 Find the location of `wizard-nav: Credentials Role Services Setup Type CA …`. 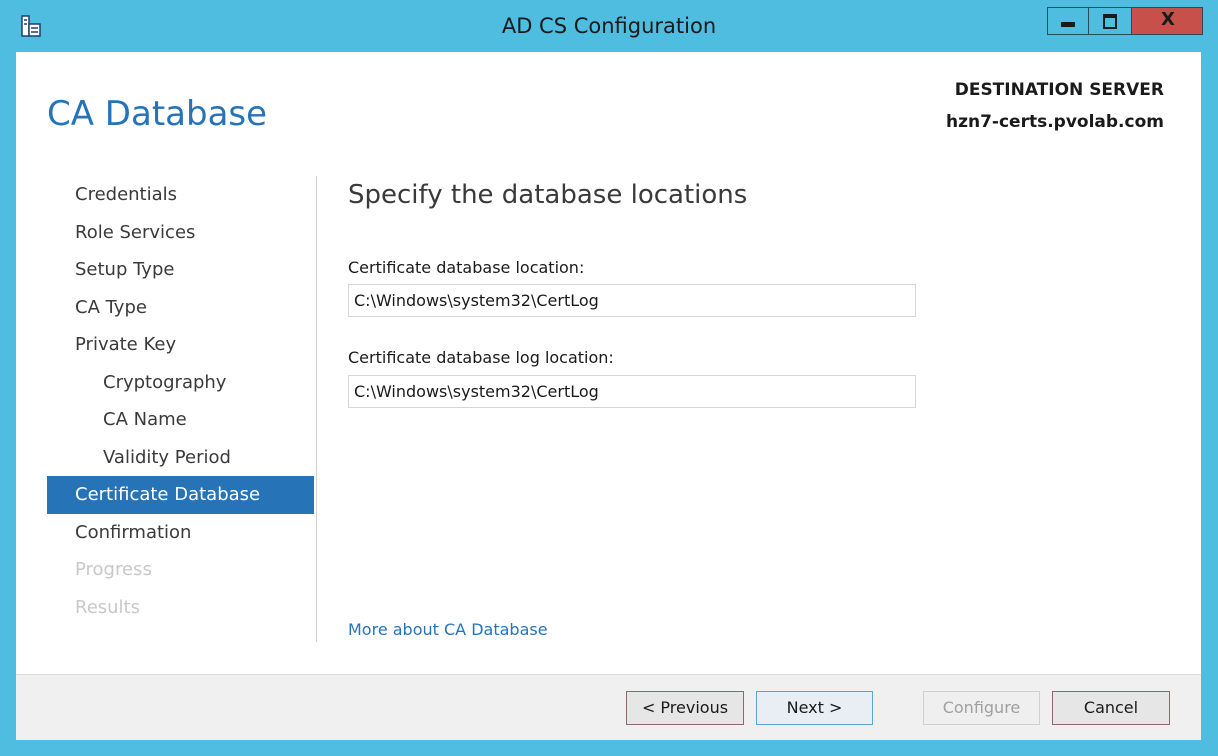

wizard-nav: Credentials Role Services Setup Type CA … is located at coordinates (180, 401).